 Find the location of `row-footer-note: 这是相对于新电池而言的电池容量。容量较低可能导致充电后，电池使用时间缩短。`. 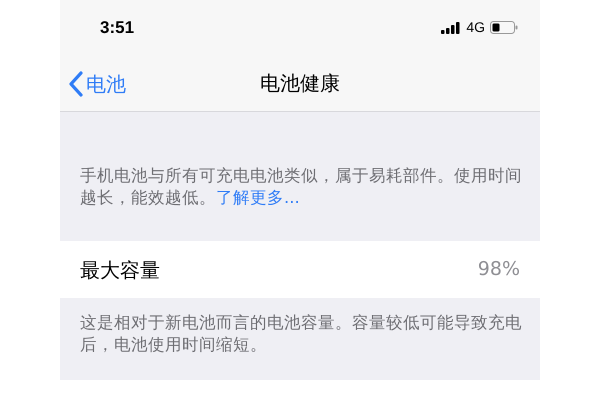

row-footer-note: 这是相对于新电池而言的电池容量。容量较低可能导致充电后，电池使用时间缩短。 is located at coordinates (301, 334).